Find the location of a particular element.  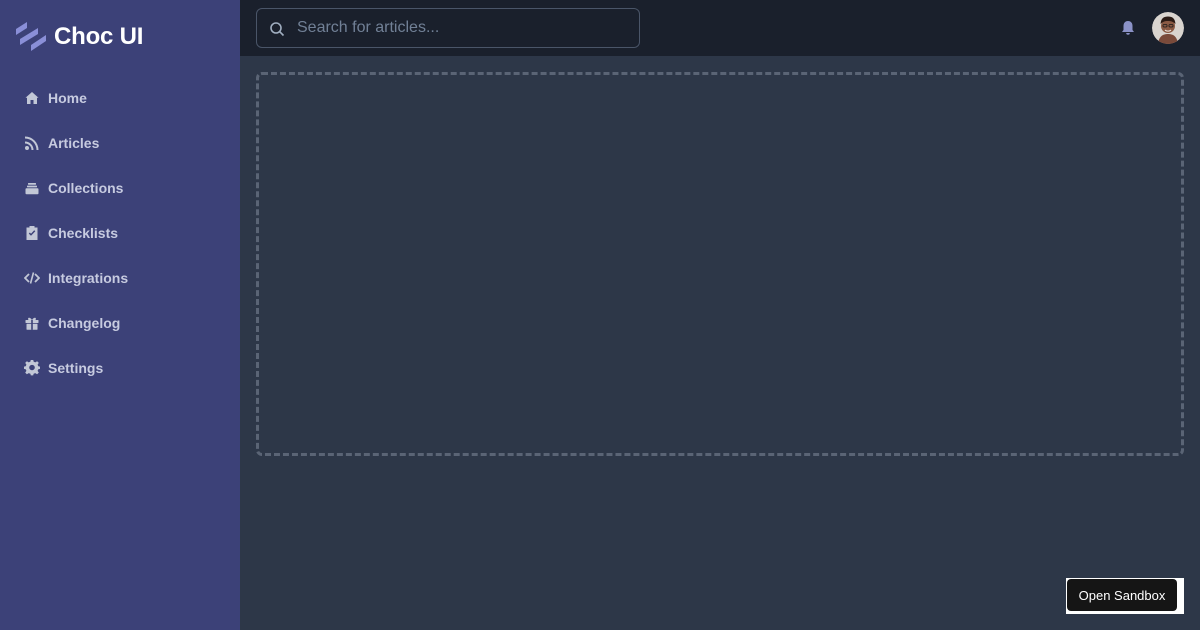

sidebar-item-collections: Collections is located at coordinates (120, 187).